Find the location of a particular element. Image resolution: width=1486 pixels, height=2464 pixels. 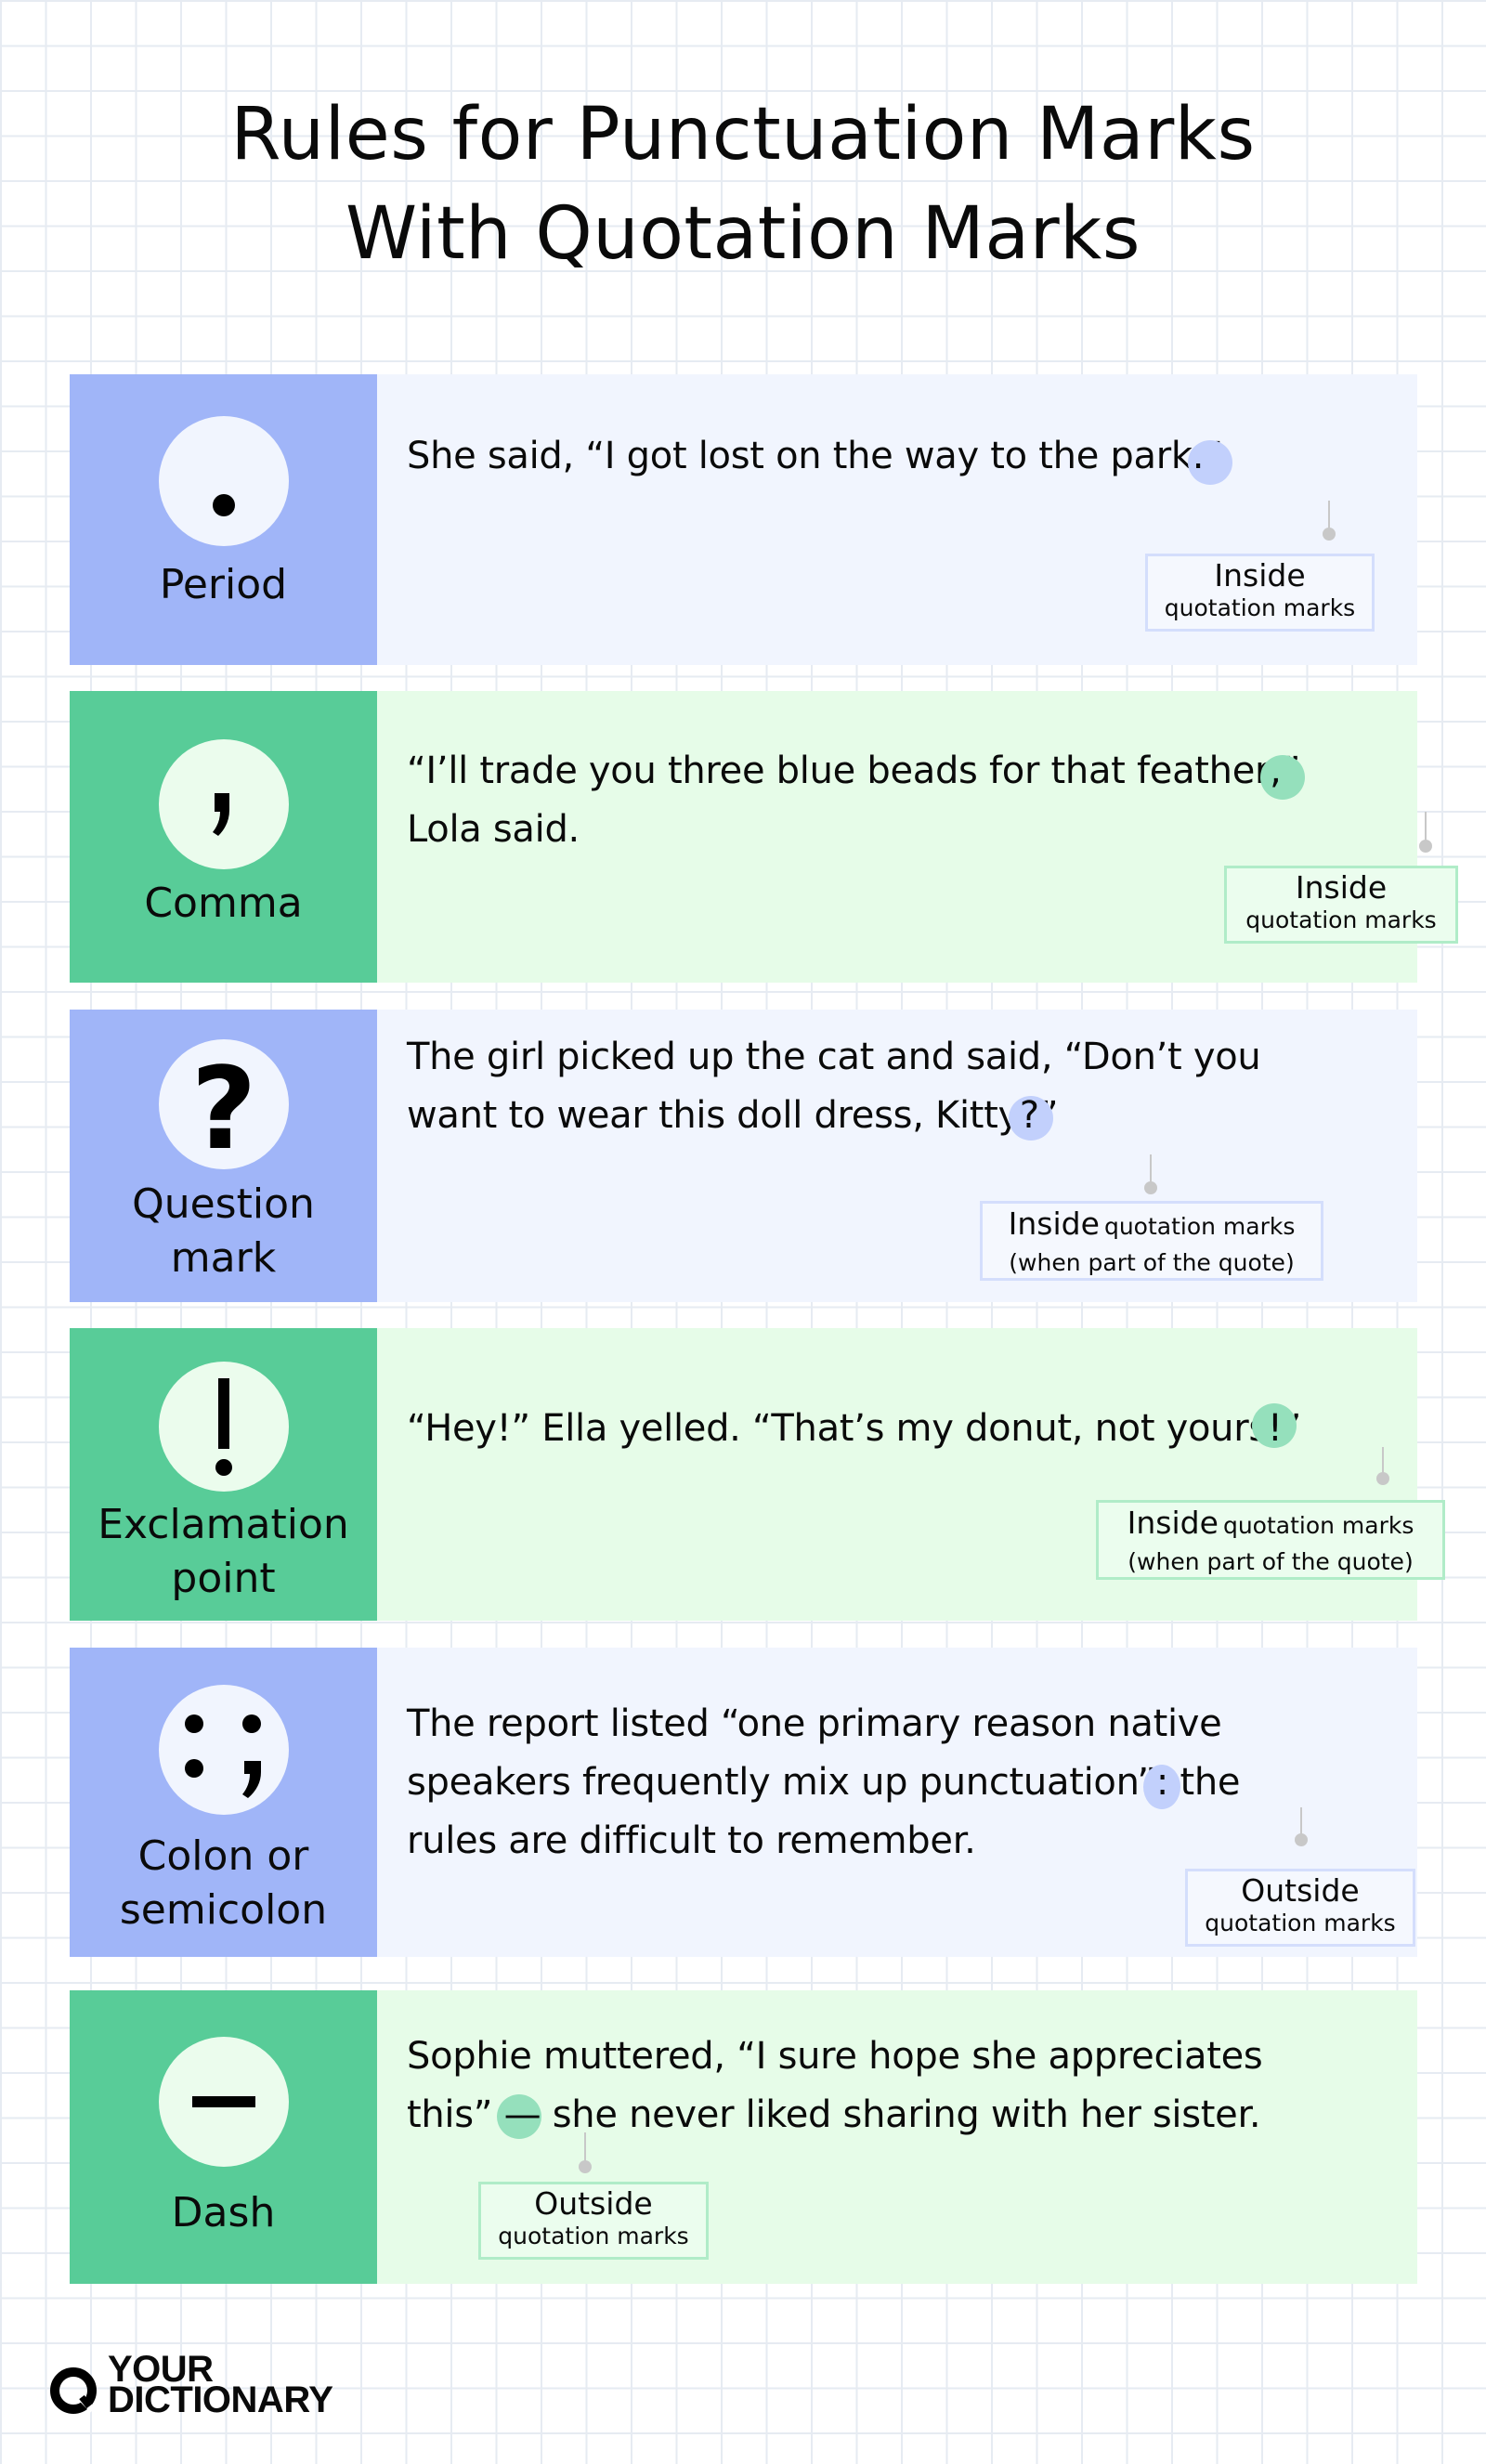

punctuation-name: Dash is located at coordinates (223, 2212).